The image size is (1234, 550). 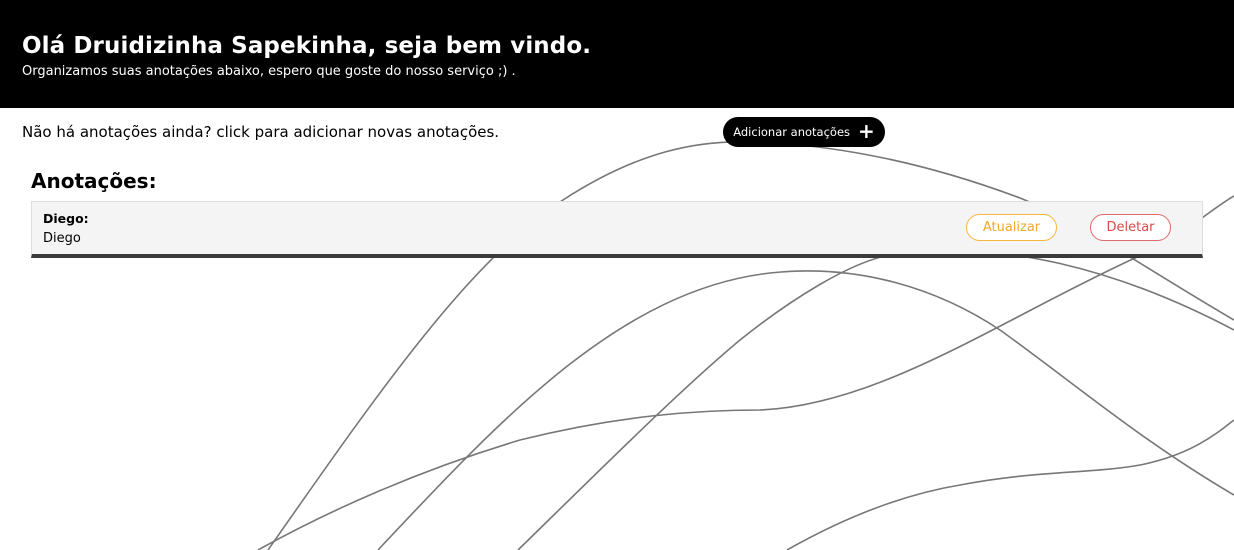 What do you see at coordinates (66, 218) in the screenshot?
I see `note-title: Diego:` at bounding box center [66, 218].